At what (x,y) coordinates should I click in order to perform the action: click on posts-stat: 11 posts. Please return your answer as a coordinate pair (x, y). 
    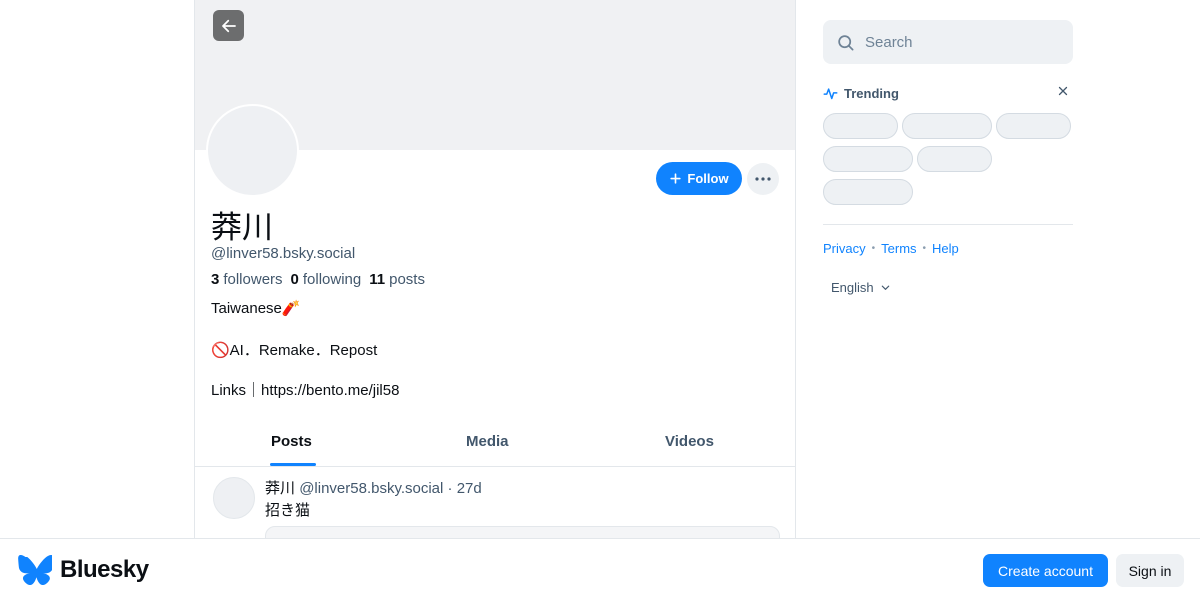
    Looking at the image, I should click on (397, 279).